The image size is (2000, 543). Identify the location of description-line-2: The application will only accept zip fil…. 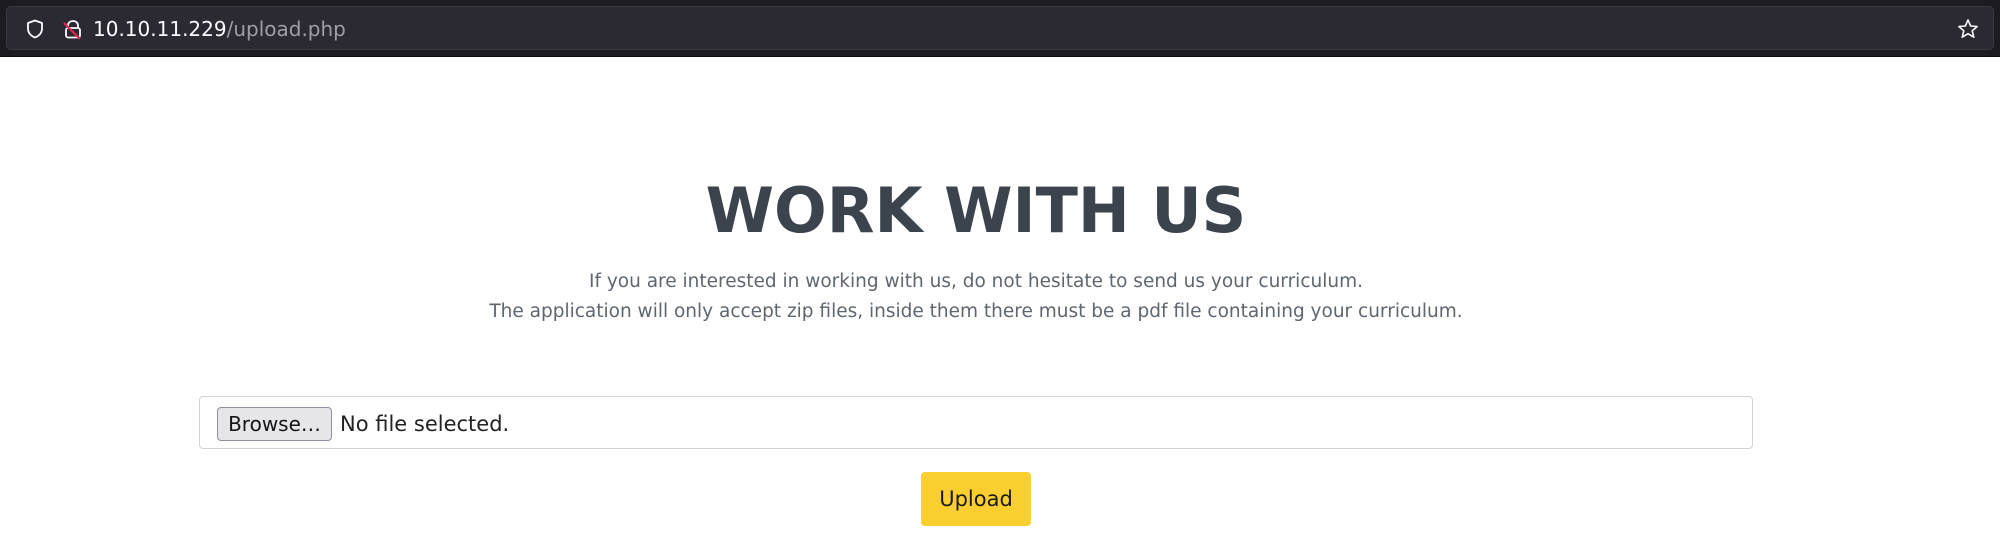
(976, 311).